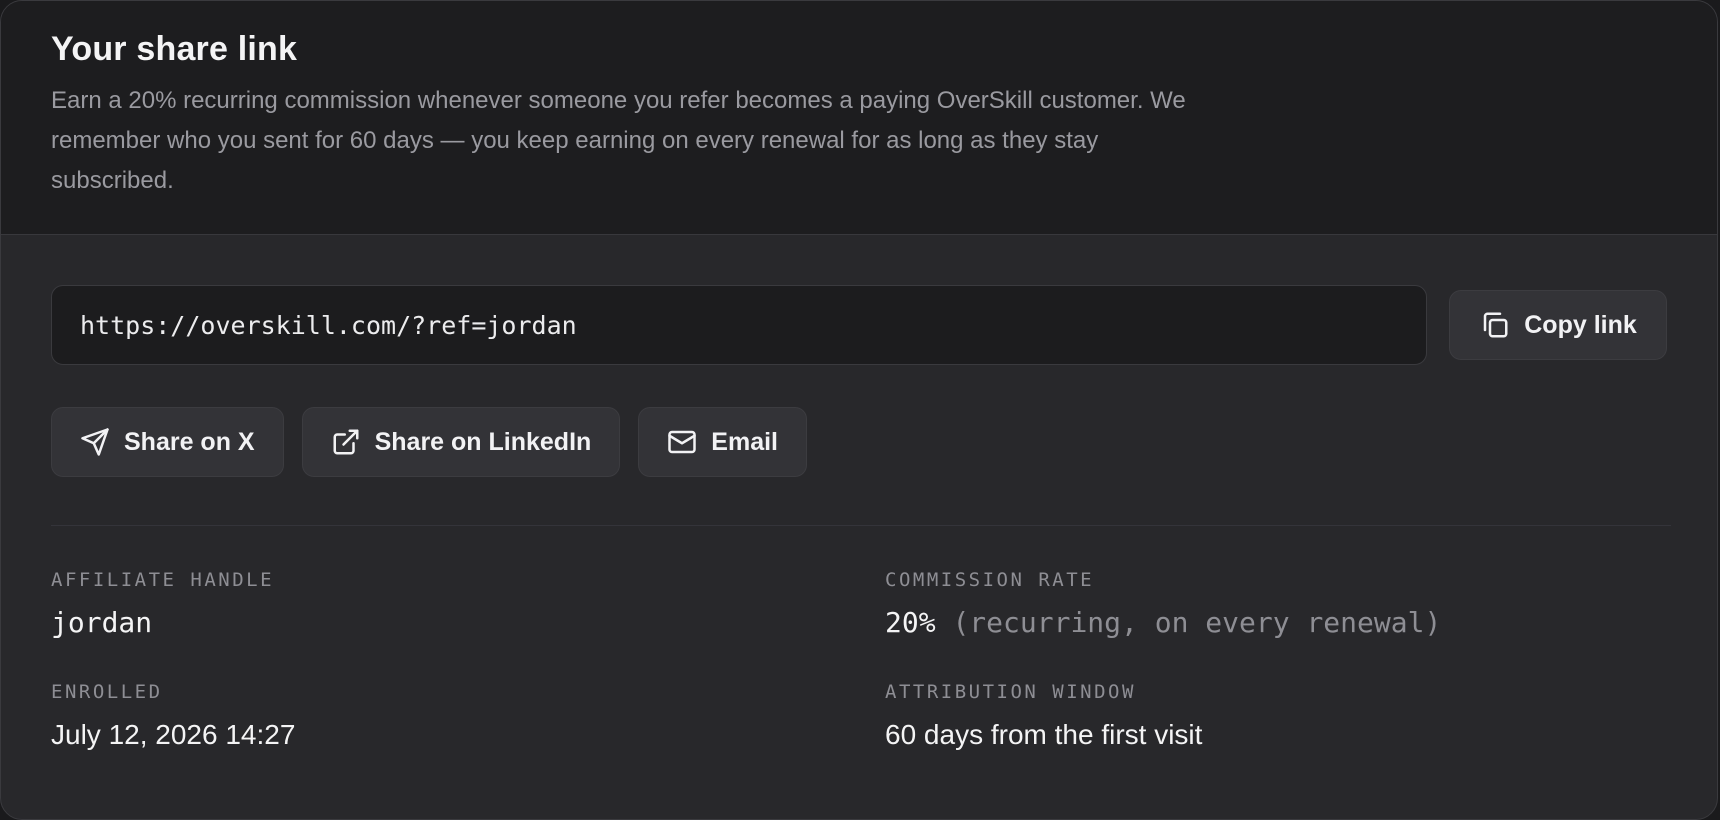 This screenshot has width=1720, height=820. I want to click on affiliate-handle-value: jordan, so click(102, 622).